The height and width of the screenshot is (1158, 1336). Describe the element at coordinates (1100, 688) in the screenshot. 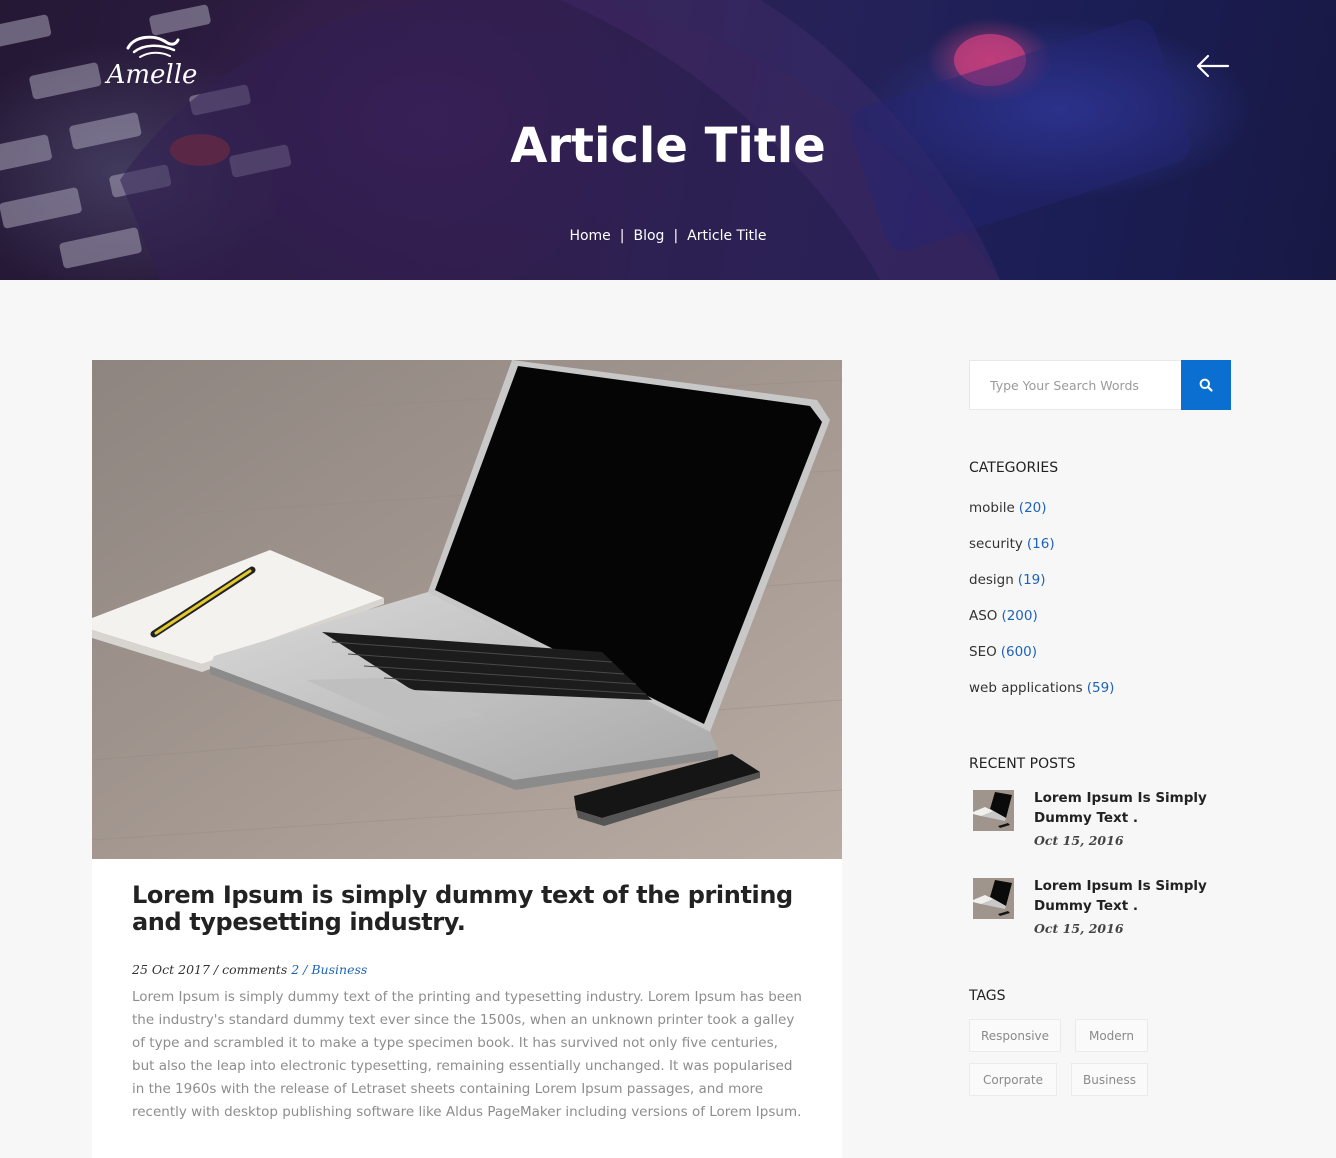

I see `category-count: (59)` at that location.